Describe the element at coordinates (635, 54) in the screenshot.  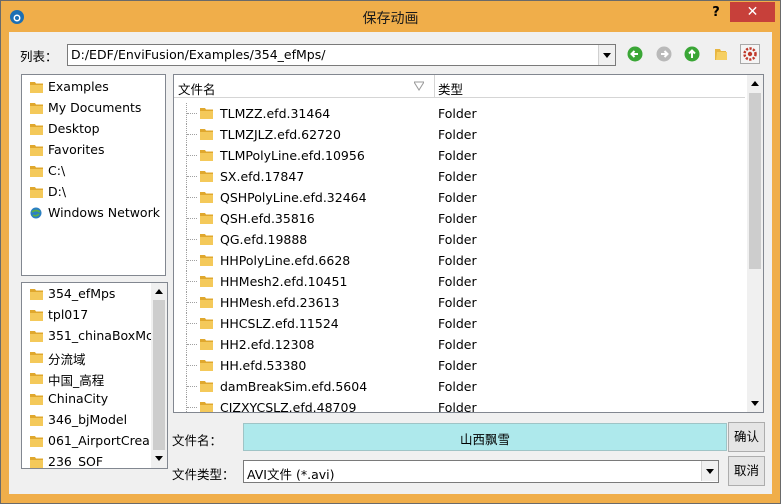
I see `back-icon` at that location.